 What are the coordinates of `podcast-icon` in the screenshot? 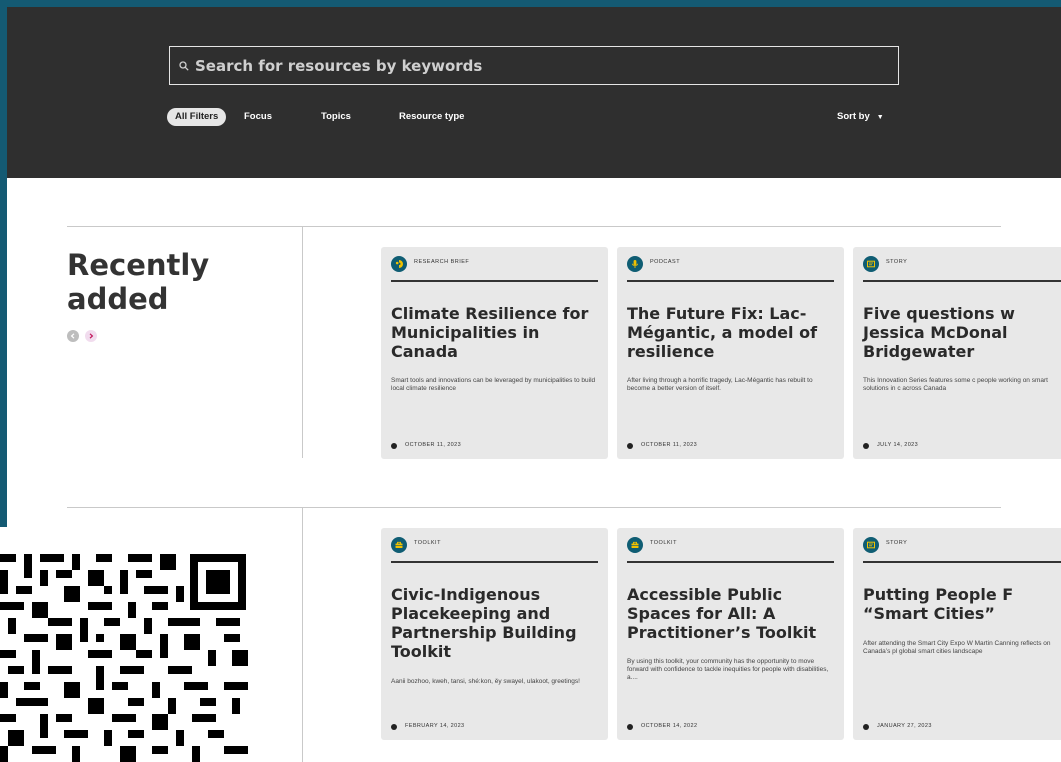 It's located at (635, 264).